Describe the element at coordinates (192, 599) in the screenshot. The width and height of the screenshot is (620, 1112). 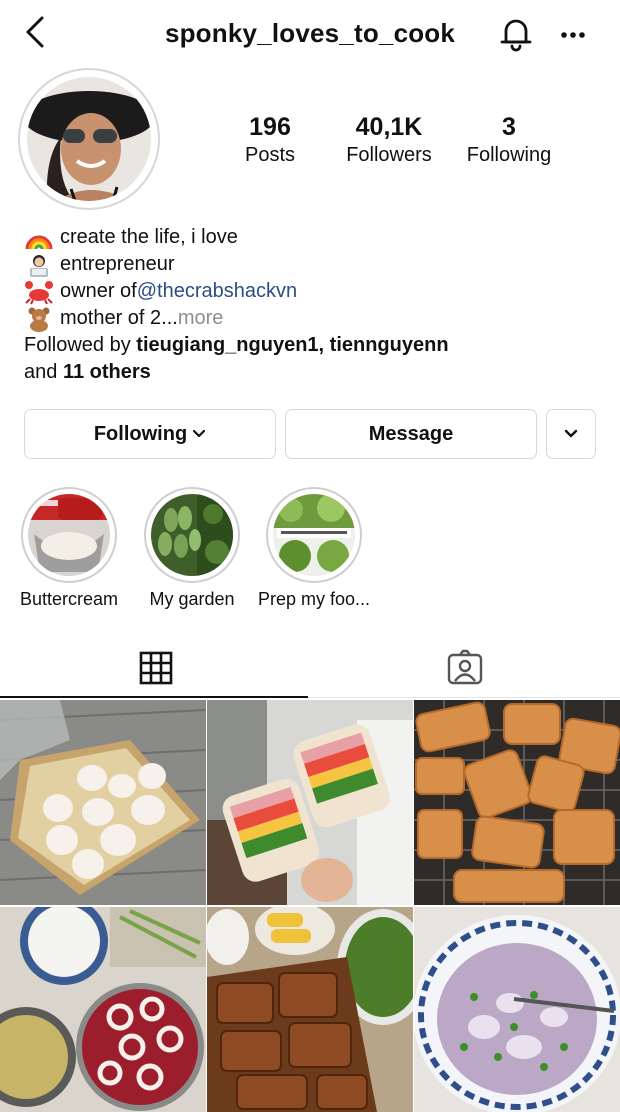
I see `highlight-label-my-garden: My garden` at that location.